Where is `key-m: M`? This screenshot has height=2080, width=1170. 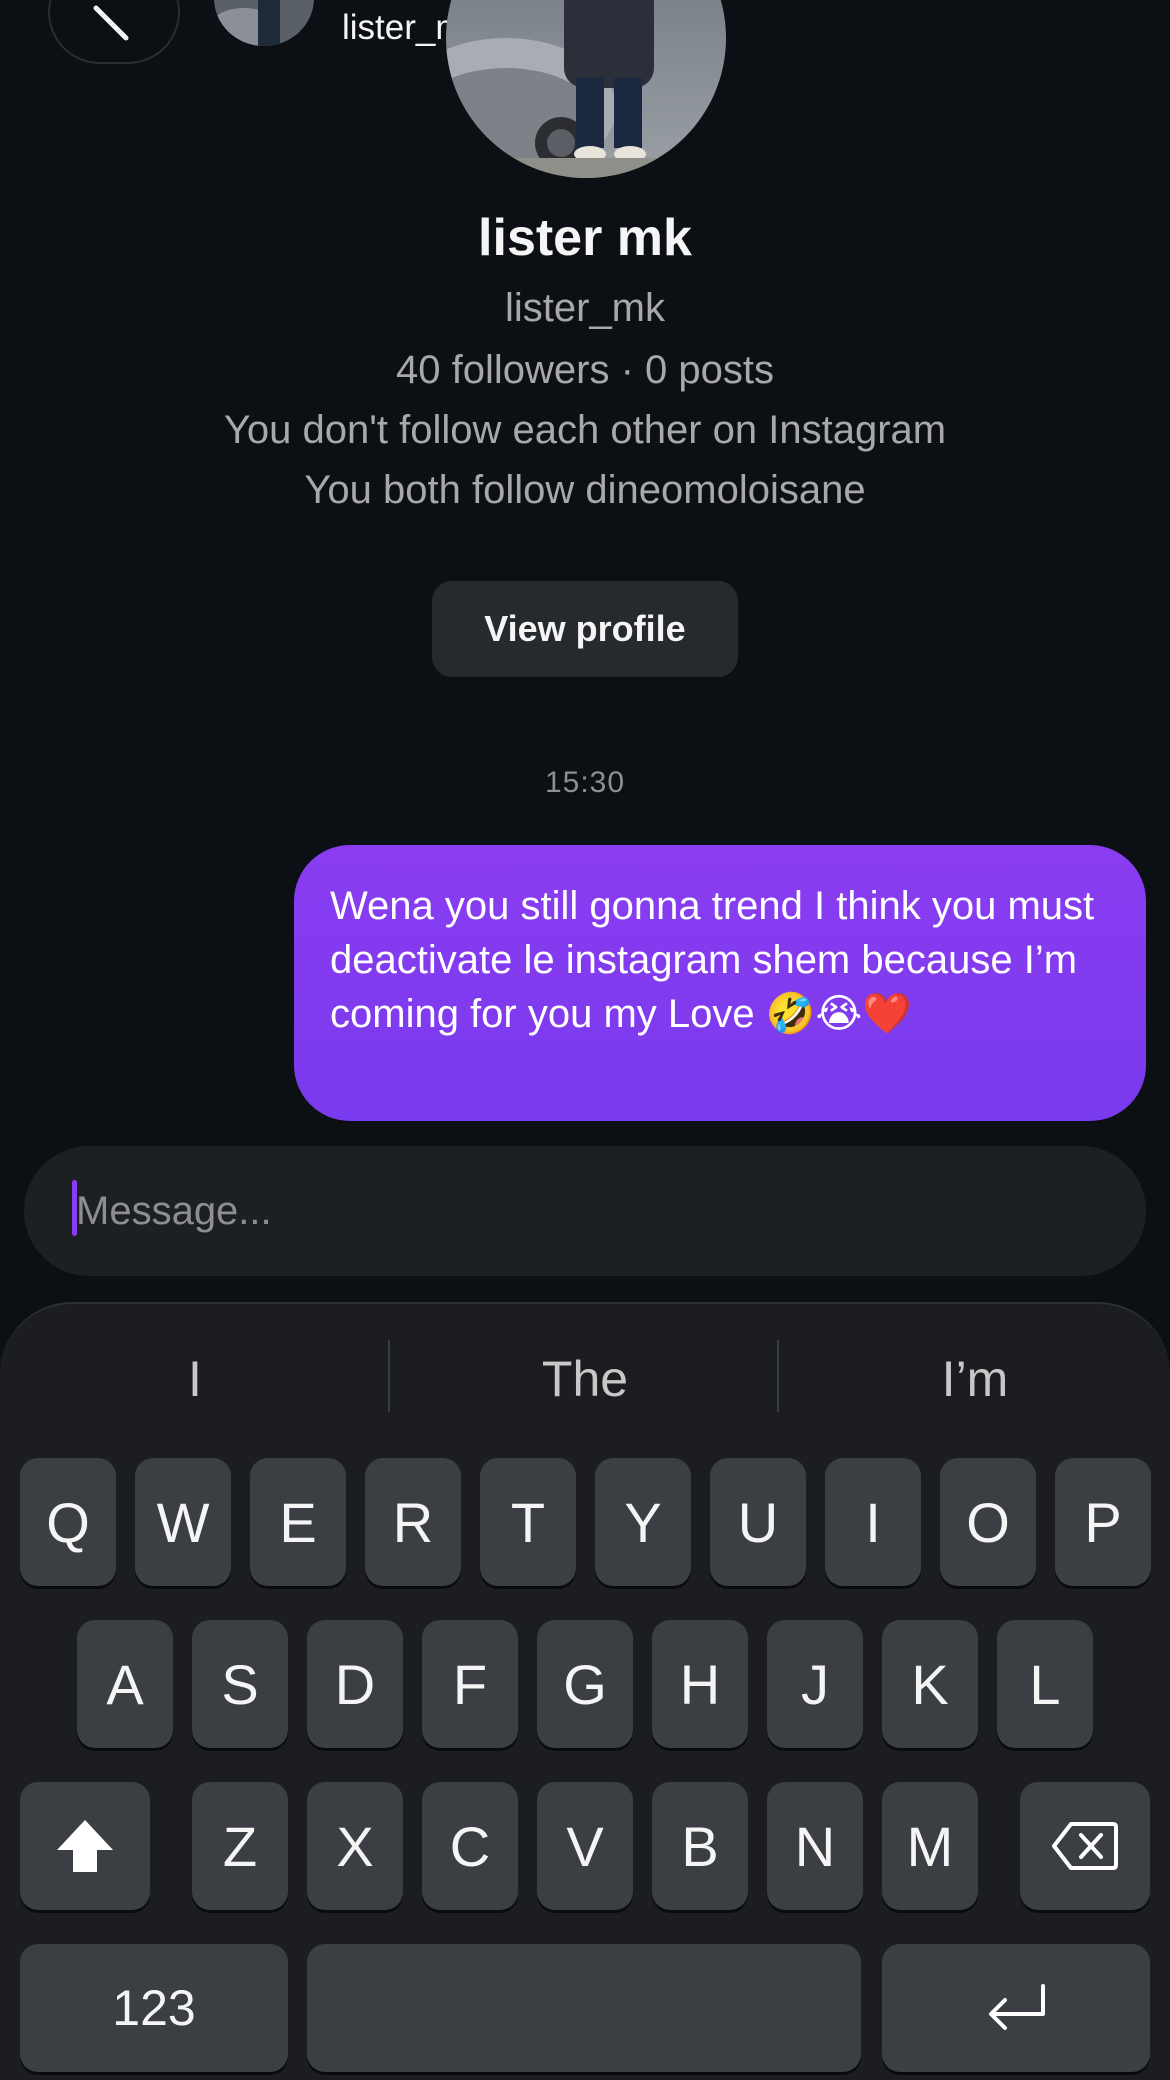
key-m: M is located at coordinates (930, 1846).